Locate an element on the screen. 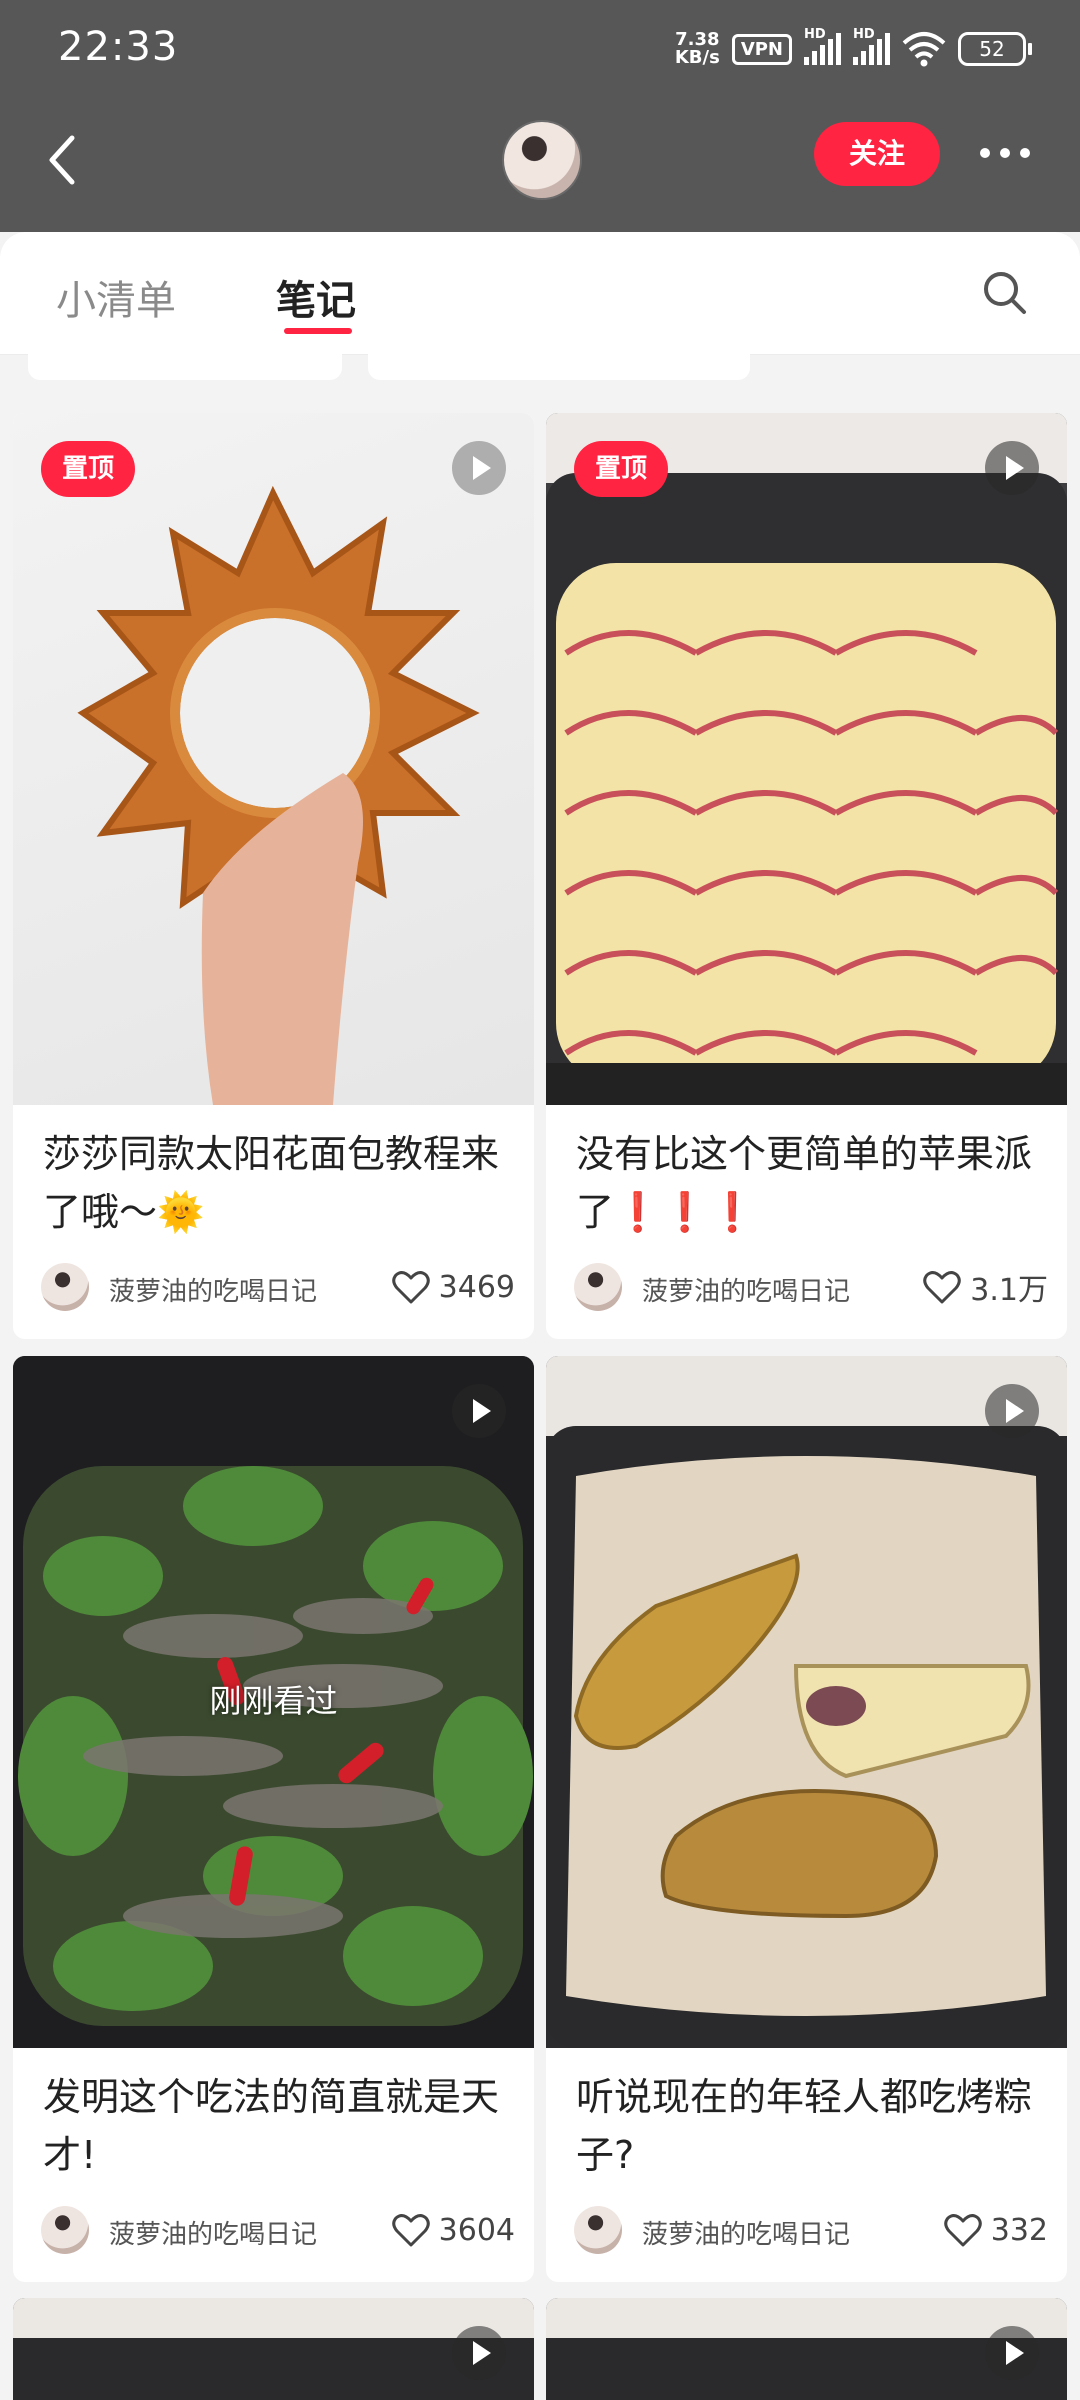 This screenshot has height=2400, width=1080. like-count: 3604 is located at coordinates (476, 2230).